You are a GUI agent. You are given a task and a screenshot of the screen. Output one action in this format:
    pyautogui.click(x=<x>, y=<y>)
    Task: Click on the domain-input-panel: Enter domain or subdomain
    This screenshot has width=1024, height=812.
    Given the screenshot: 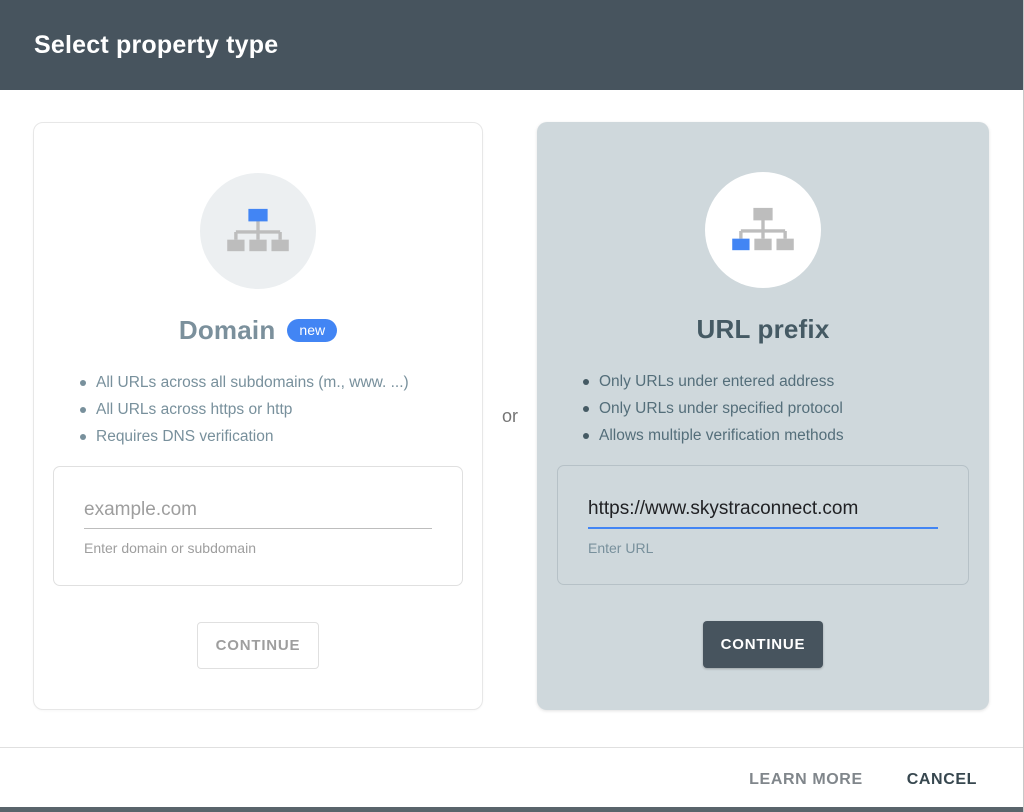 What is the action you would take?
    pyautogui.click(x=258, y=526)
    